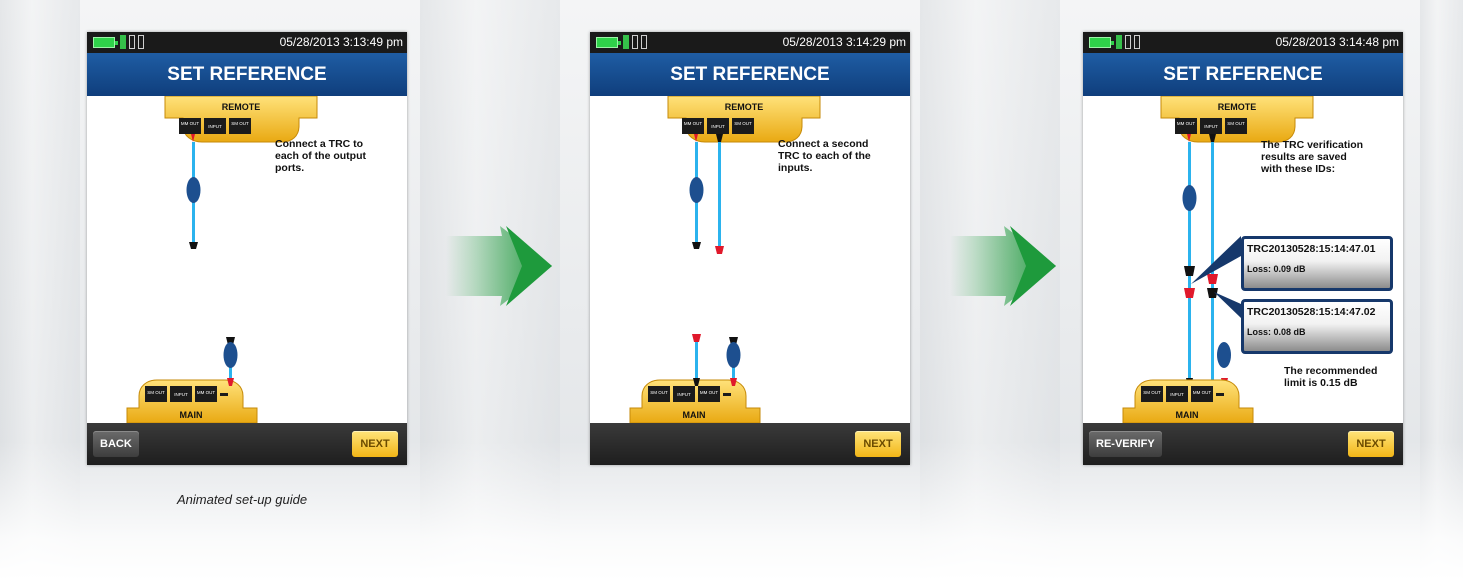 This screenshot has width=1463, height=581. Describe the element at coordinates (1125, 444) in the screenshot. I see `re-verify-button: RE-VERIFY` at that location.